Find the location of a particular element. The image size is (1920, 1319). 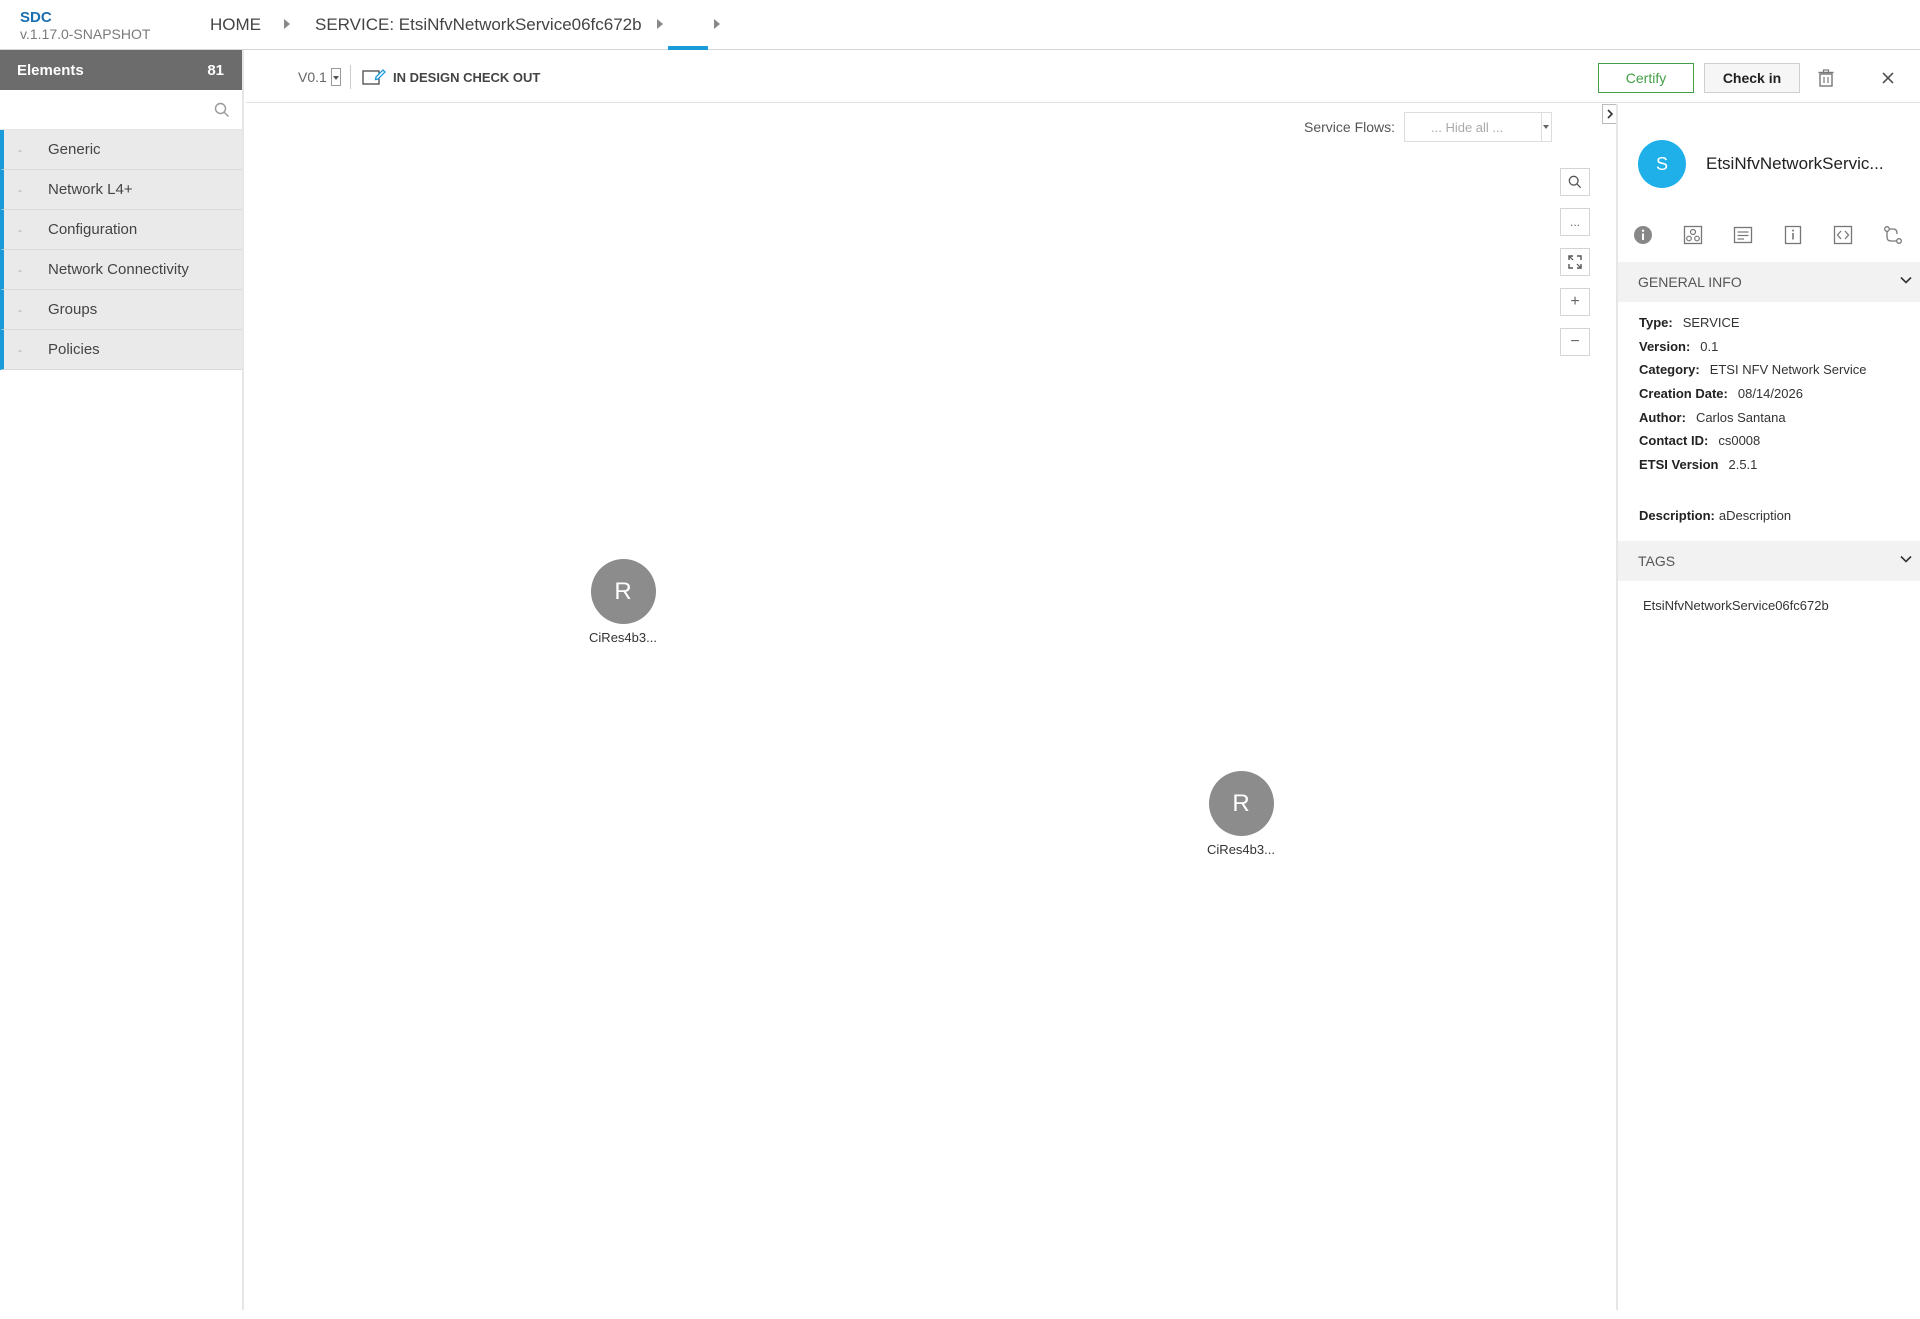

tag-item: EtsiNfvNetworkService06fc672b is located at coordinates (1736, 605).